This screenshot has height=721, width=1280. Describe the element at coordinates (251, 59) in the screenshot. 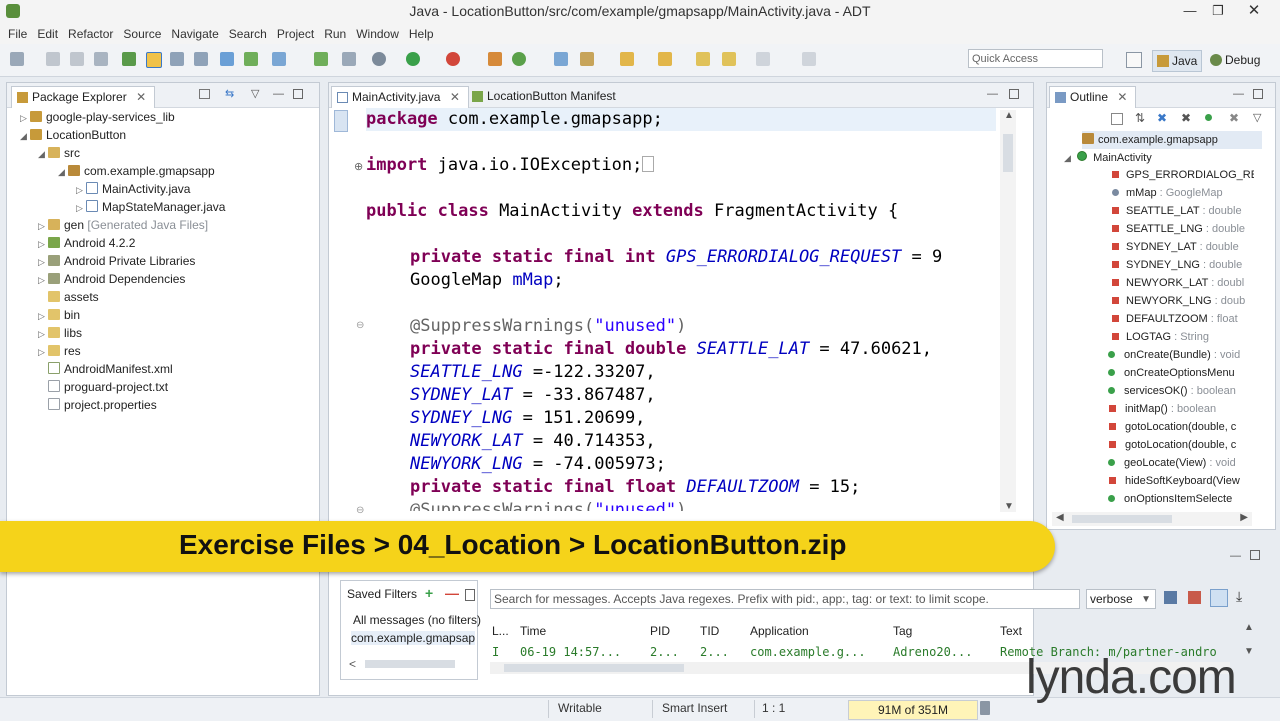

I see `new-android-icon` at that location.